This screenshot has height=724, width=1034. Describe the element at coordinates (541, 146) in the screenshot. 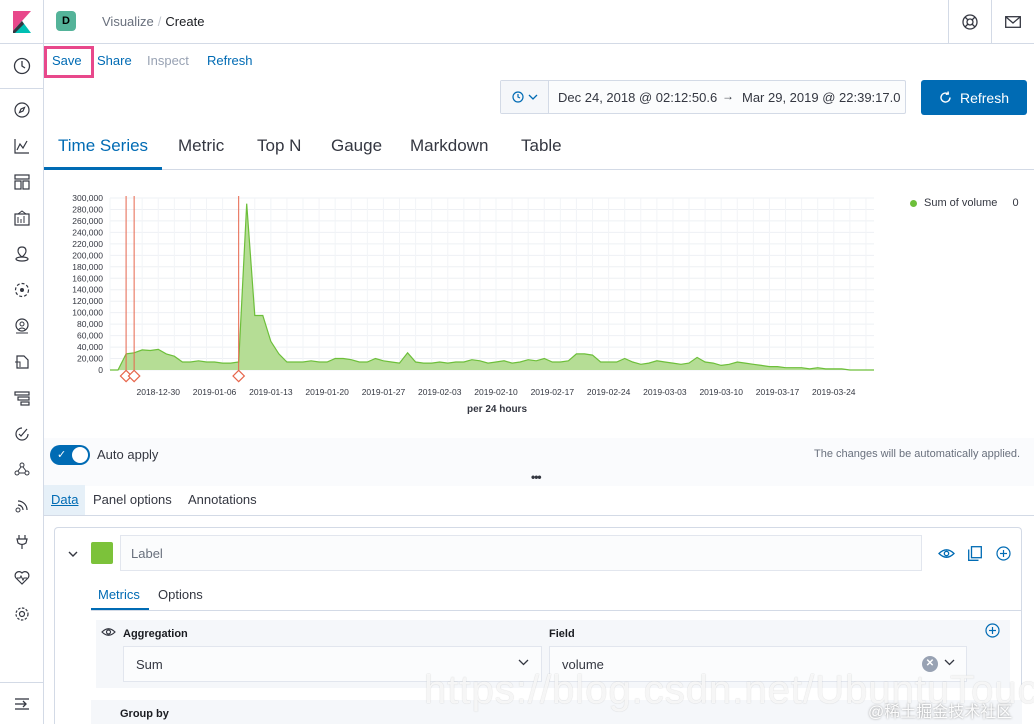

I see `tab-table: Table` at that location.